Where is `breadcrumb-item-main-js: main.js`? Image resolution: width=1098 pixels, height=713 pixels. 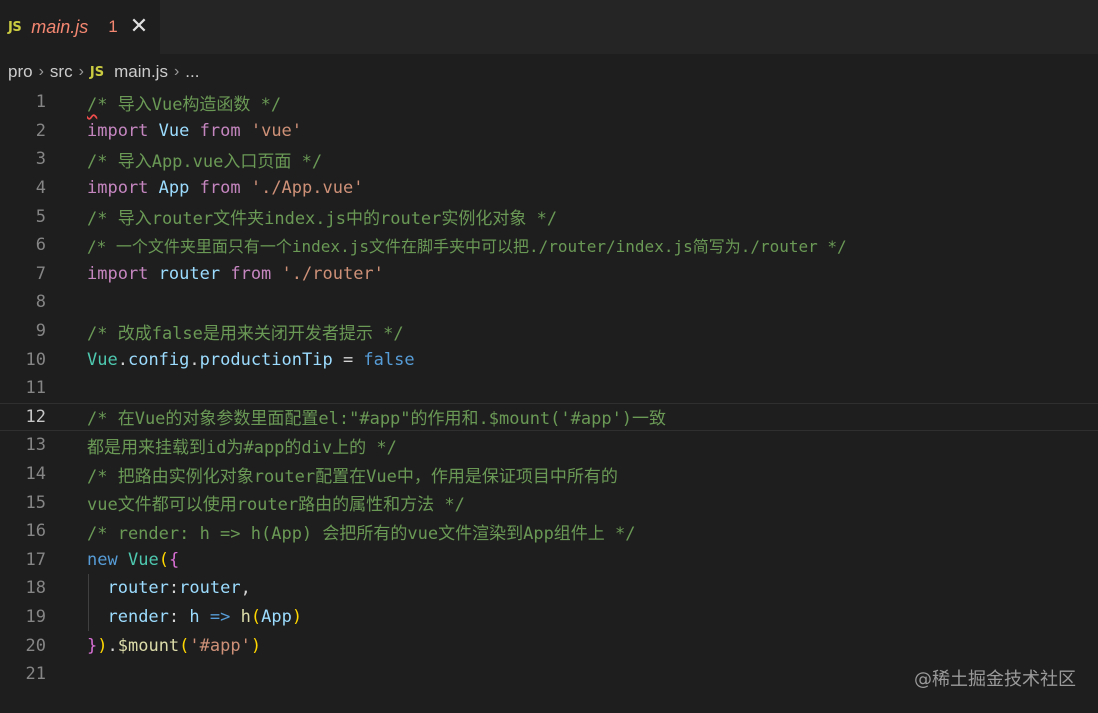 breadcrumb-item-main-js: main.js is located at coordinates (141, 72).